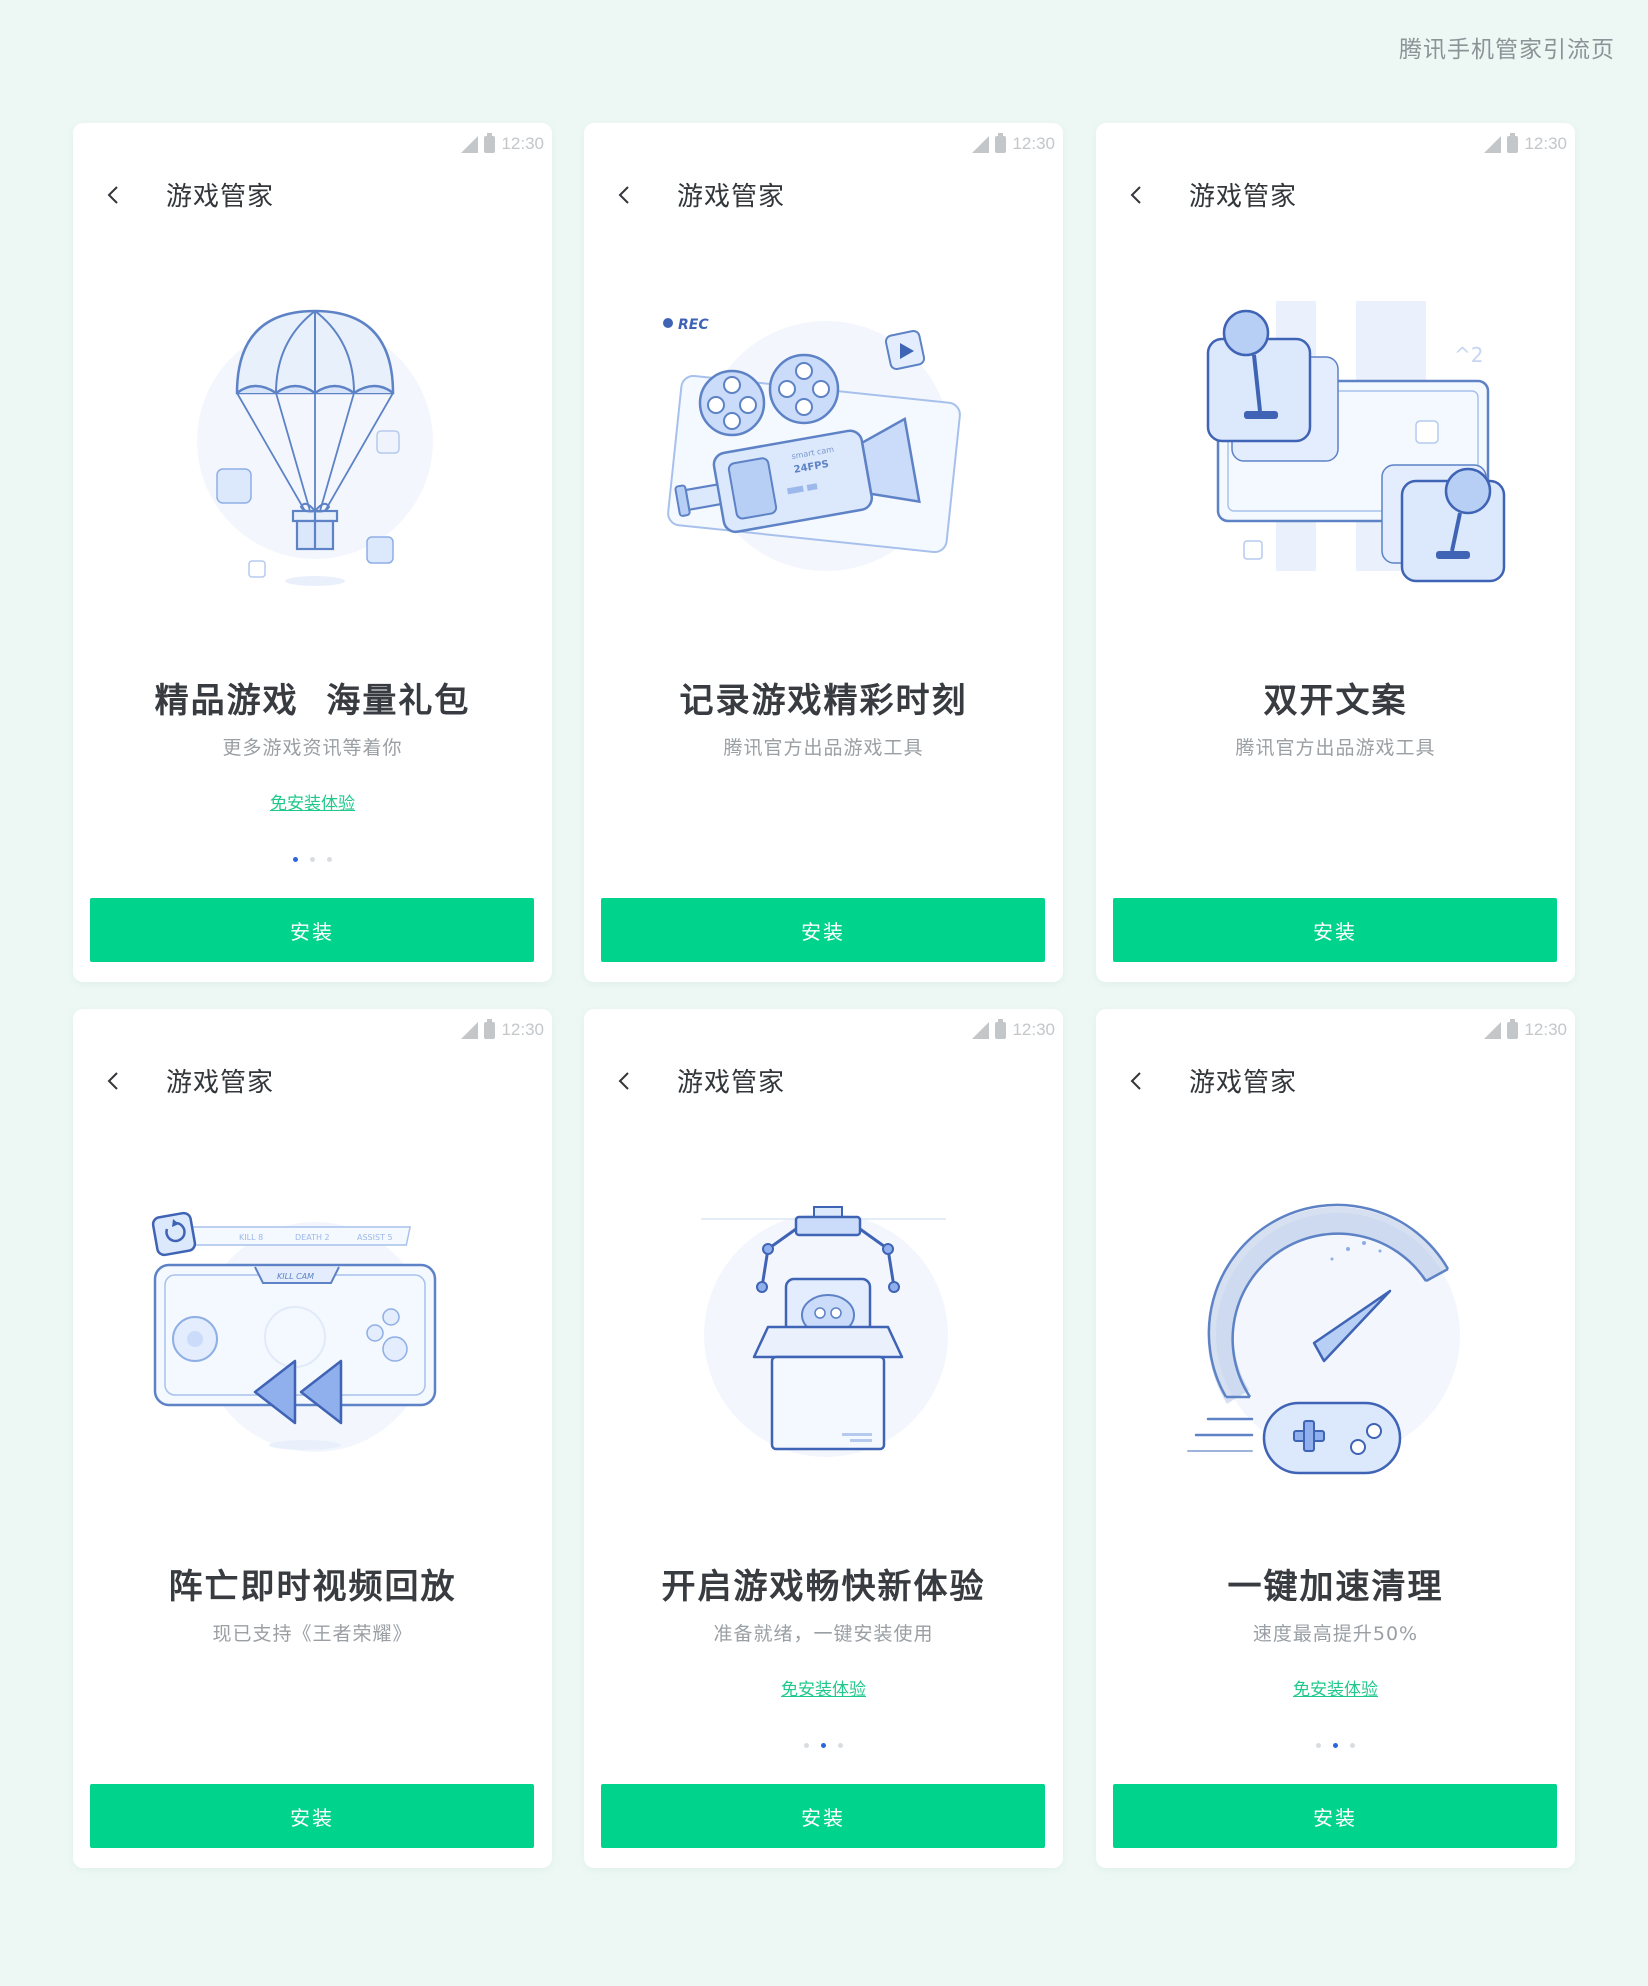 The width and height of the screenshot is (1648, 1986). Describe the element at coordinates (312, 1237) in the screenshot. I see `death-stat: DEATH 2` at that location.